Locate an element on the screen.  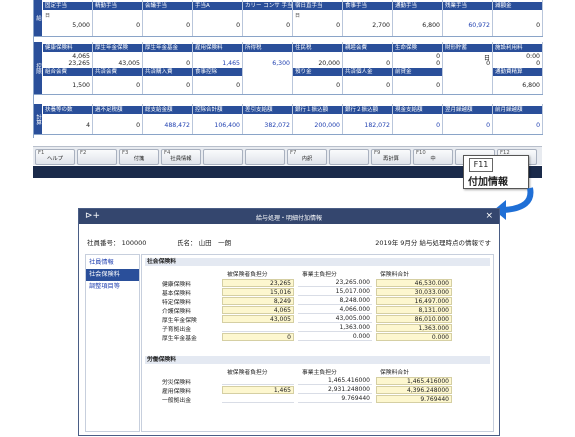
cell-value: 20,000 is located at coordinates (329, 63).